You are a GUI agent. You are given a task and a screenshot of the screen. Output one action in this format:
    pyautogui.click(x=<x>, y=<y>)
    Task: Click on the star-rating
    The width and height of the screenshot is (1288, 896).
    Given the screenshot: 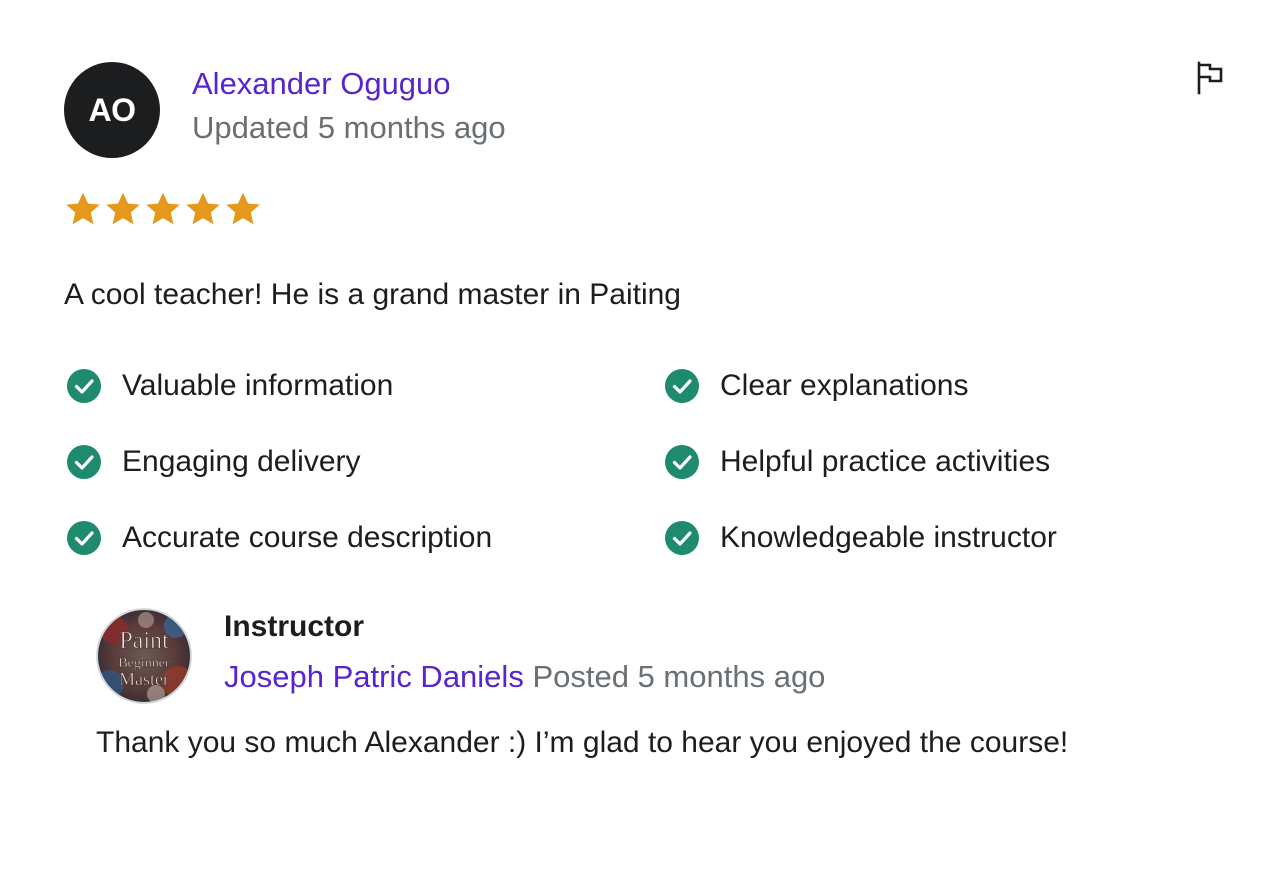 What is the action you would take?
    pyautogui.click(x=163, y=209)
    